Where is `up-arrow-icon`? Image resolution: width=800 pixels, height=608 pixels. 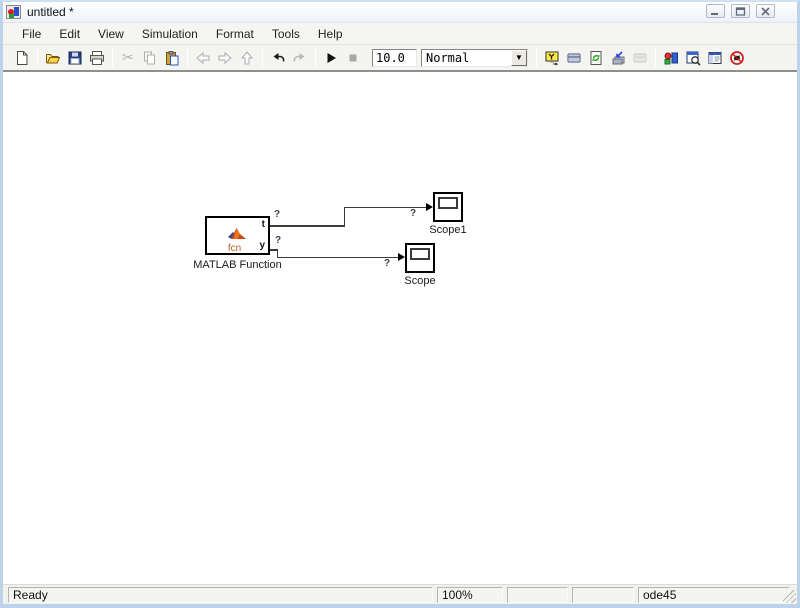 up-arrow-icon is located at coordinates (247, 57).